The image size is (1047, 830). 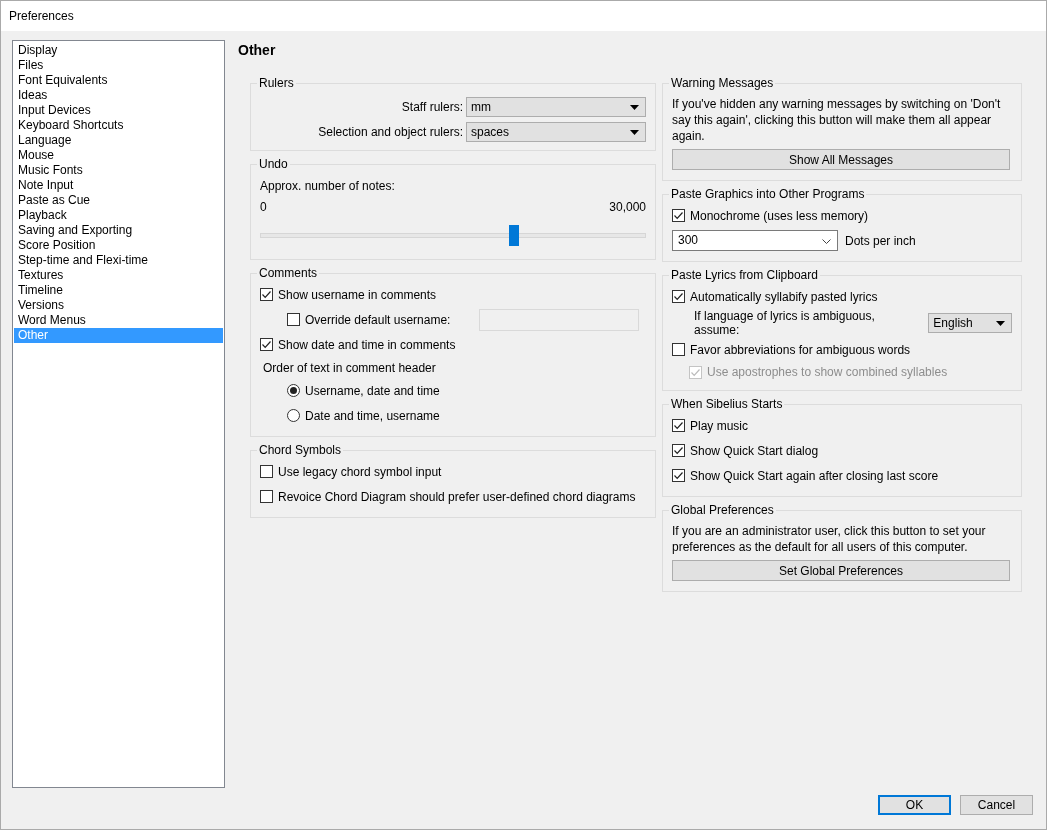 What do you see at coordinates (288, 273) in the screenshot?
I see `group-title: Comments` at bounding box center [288, 273].